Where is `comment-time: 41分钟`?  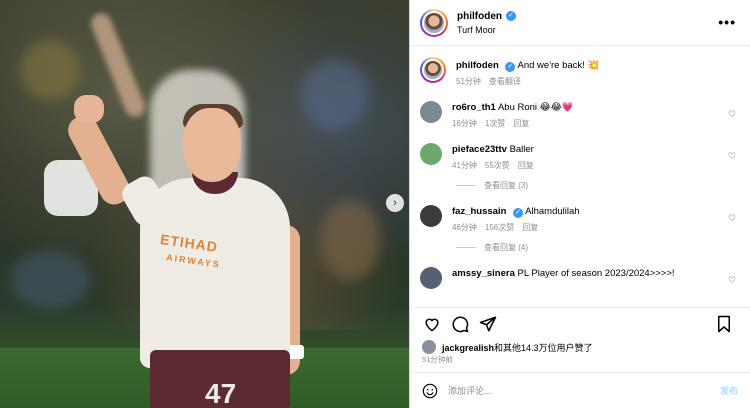
comment-time: 41分钟 is located at coordinates (464, 165).